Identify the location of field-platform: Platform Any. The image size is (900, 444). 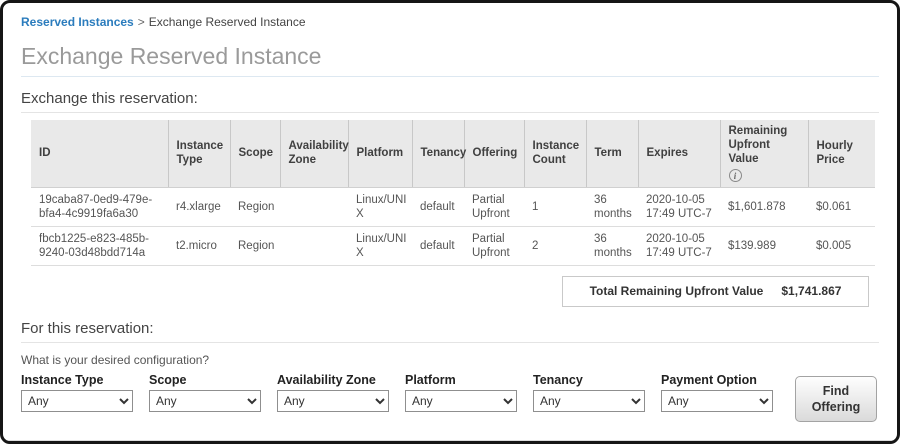
(469, 392).